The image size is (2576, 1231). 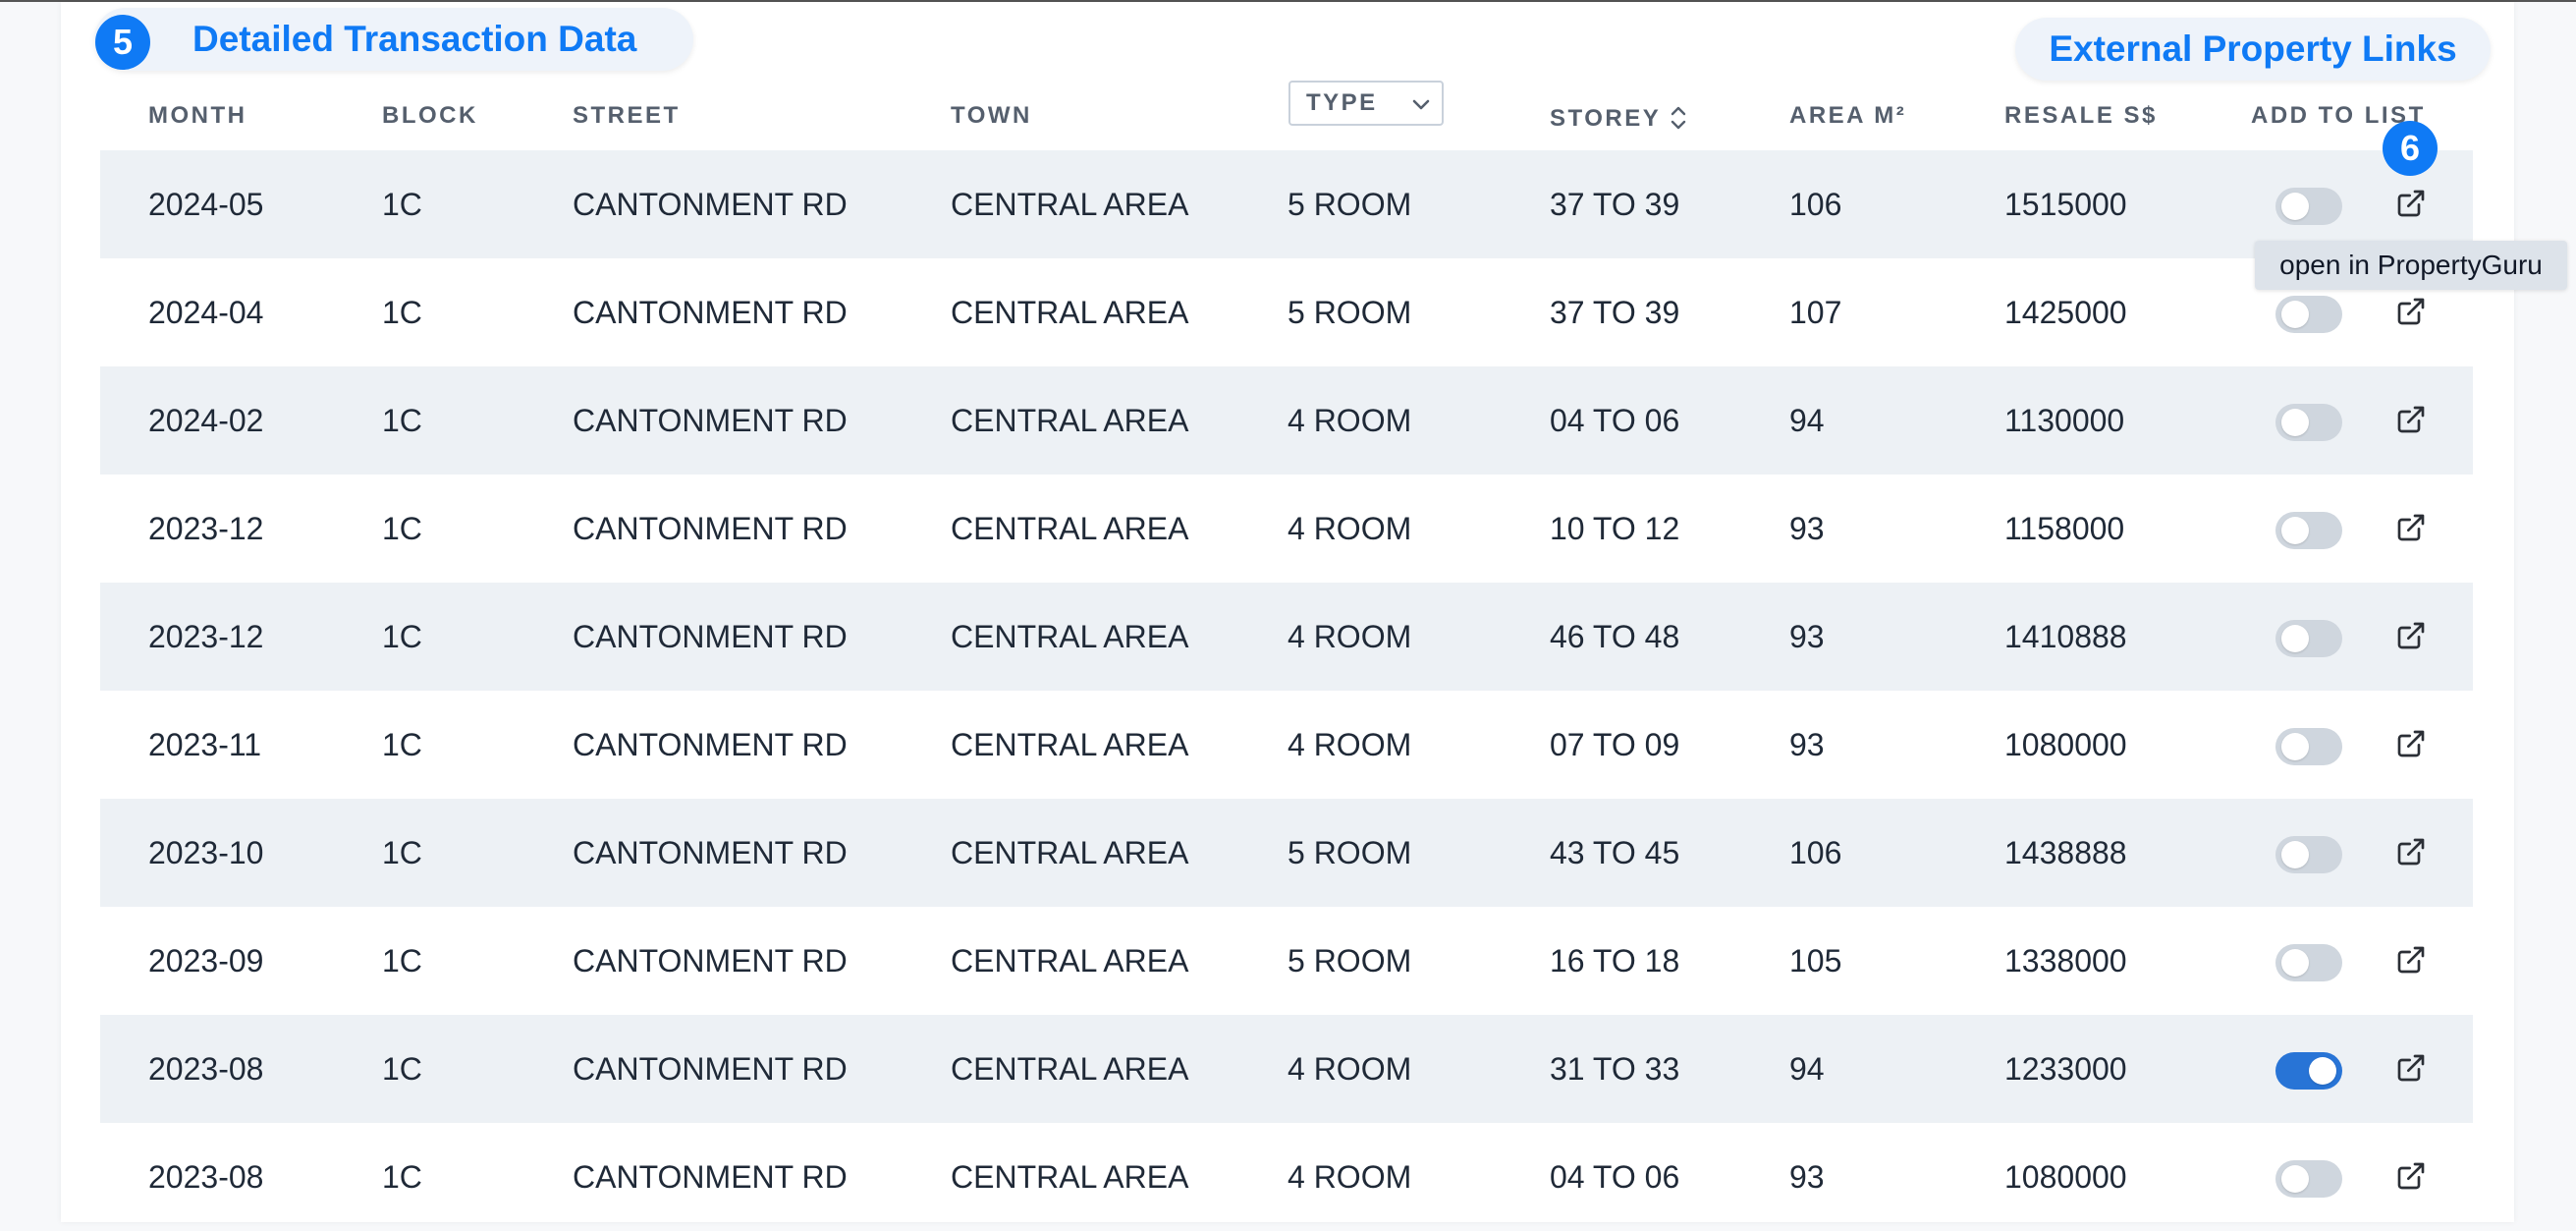 What do you see at coordinates (430, 116) in the screenshot?
I see `column-header-block: BLOCK` at bounding box center [430, 116].